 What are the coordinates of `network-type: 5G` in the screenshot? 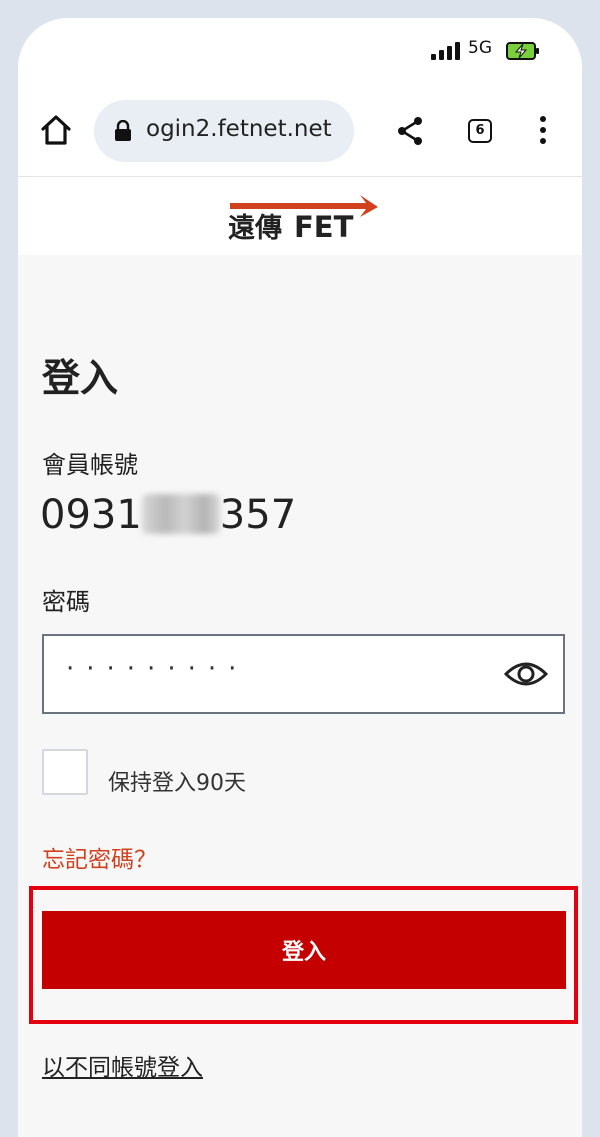 It's located at (480, 48).